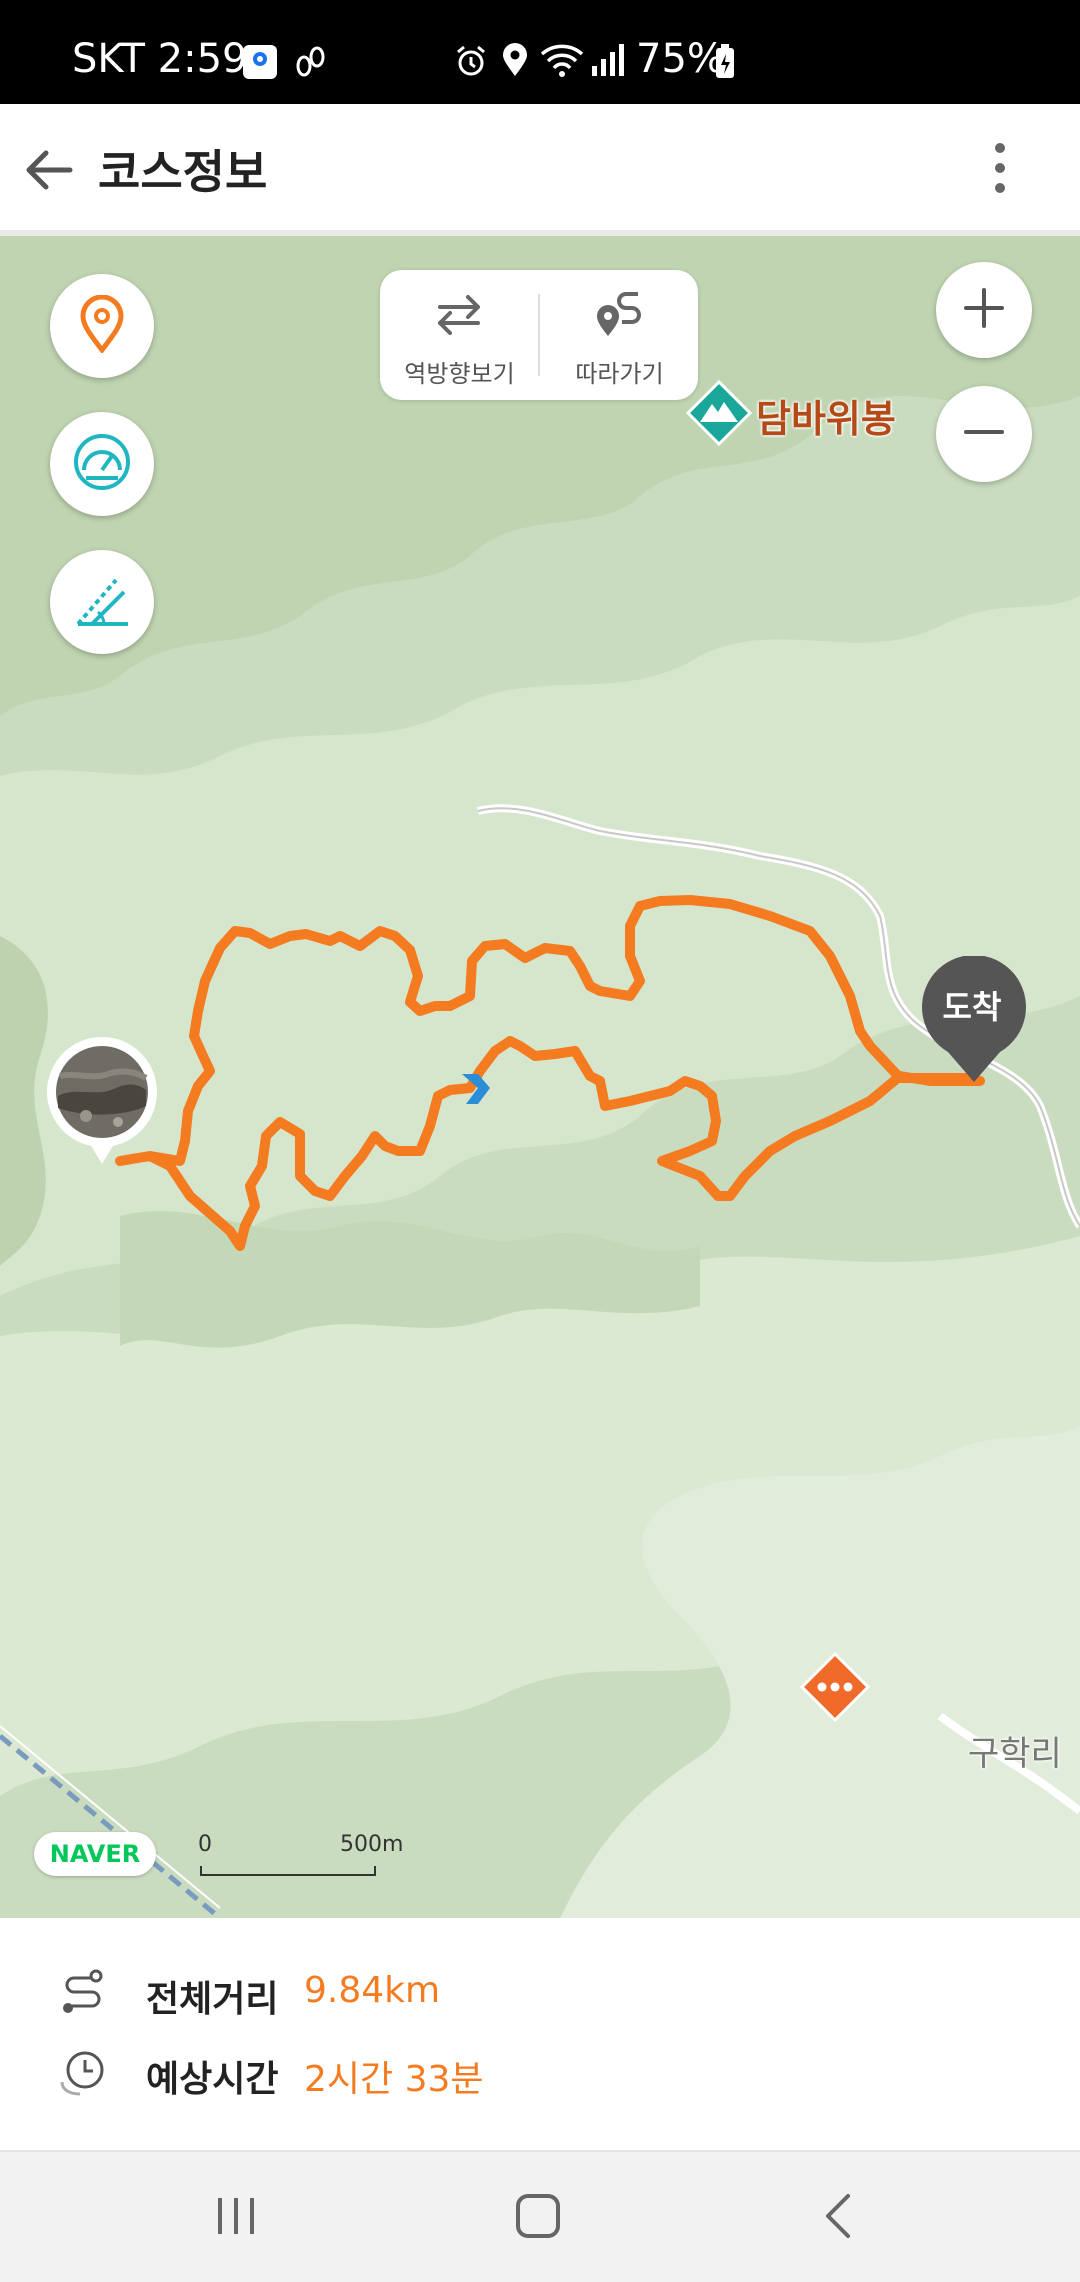  Describe the element at coordinates (608, 62) in the screenshot. I see `signal-icon` at that location.